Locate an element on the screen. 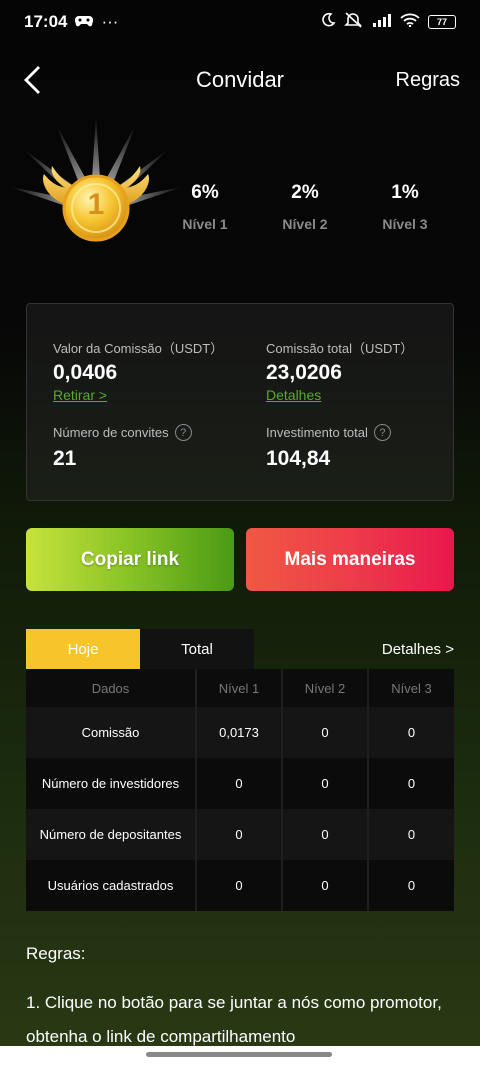 This screenshot has width=480, height=1066. page-title: Convidar is located at coordinates (240, 79).